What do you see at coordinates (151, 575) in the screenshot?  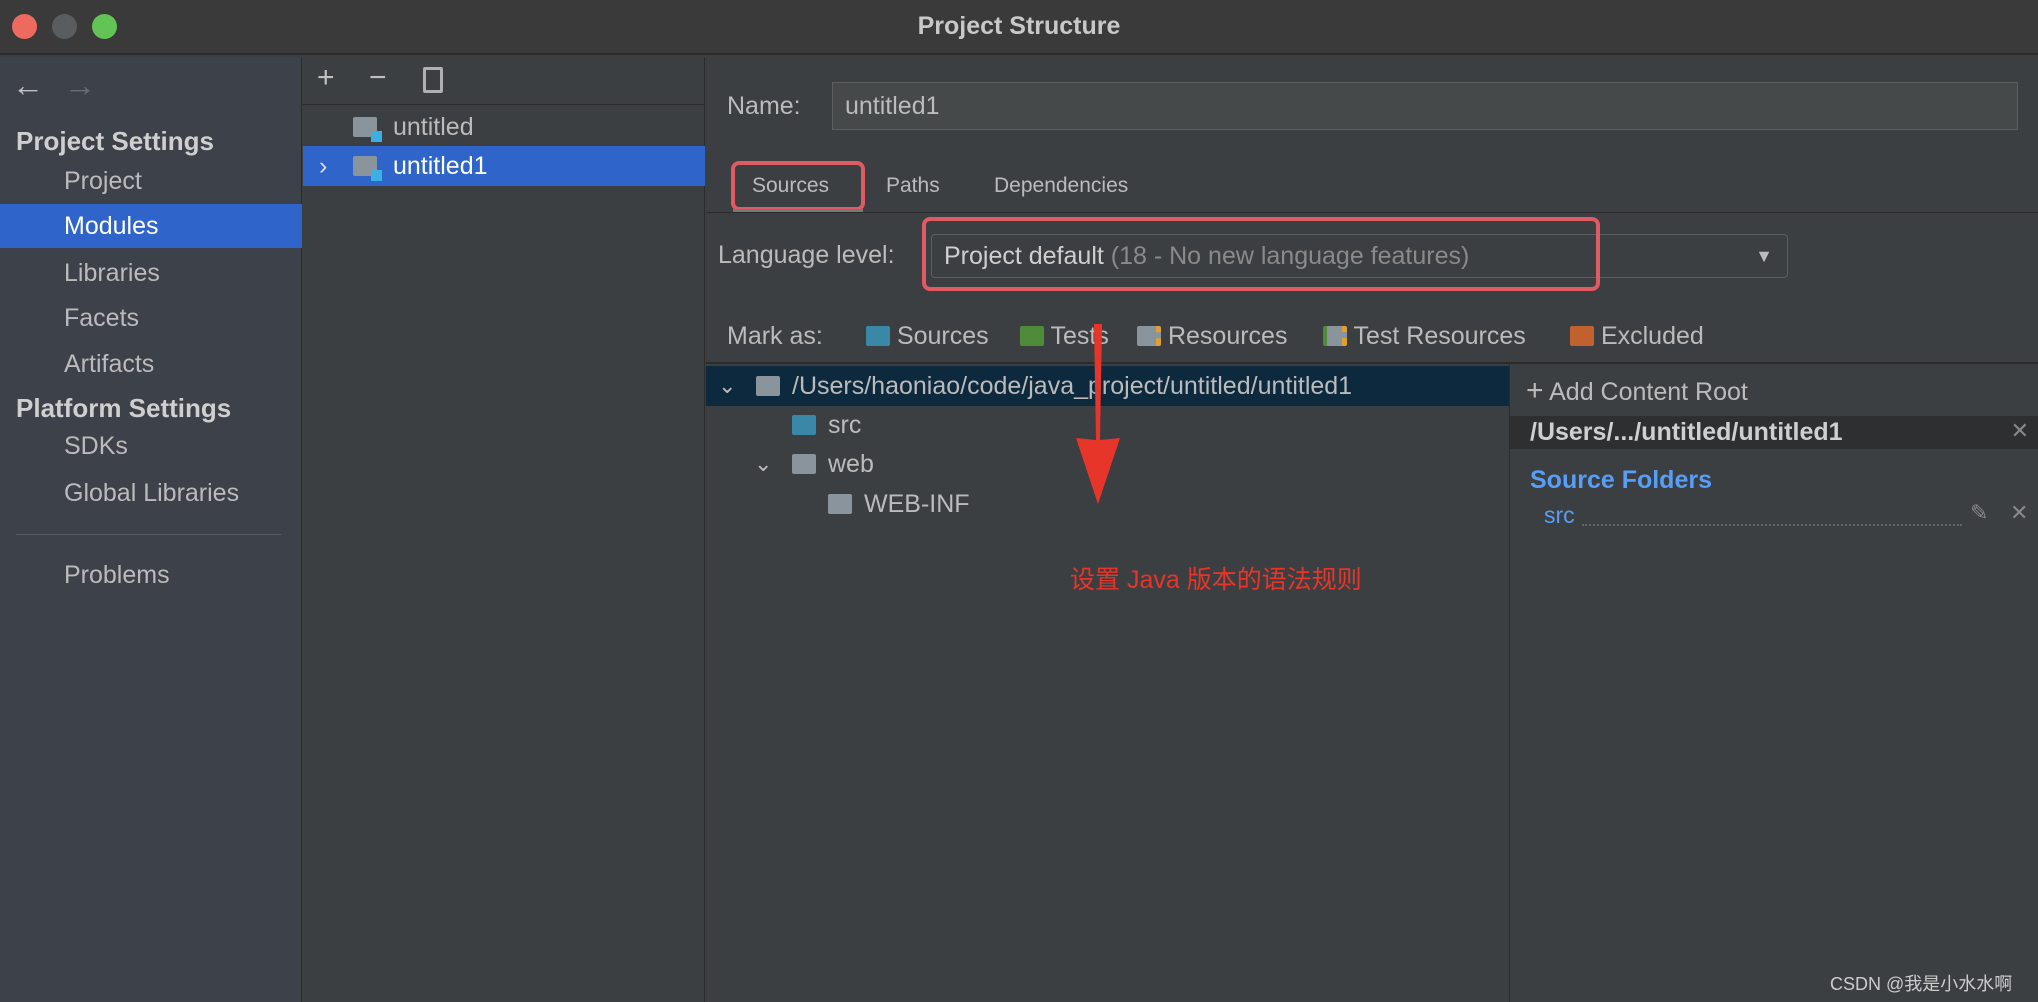 I see `sidebar-item-problems: Problems` at bounding box center [151, 575].